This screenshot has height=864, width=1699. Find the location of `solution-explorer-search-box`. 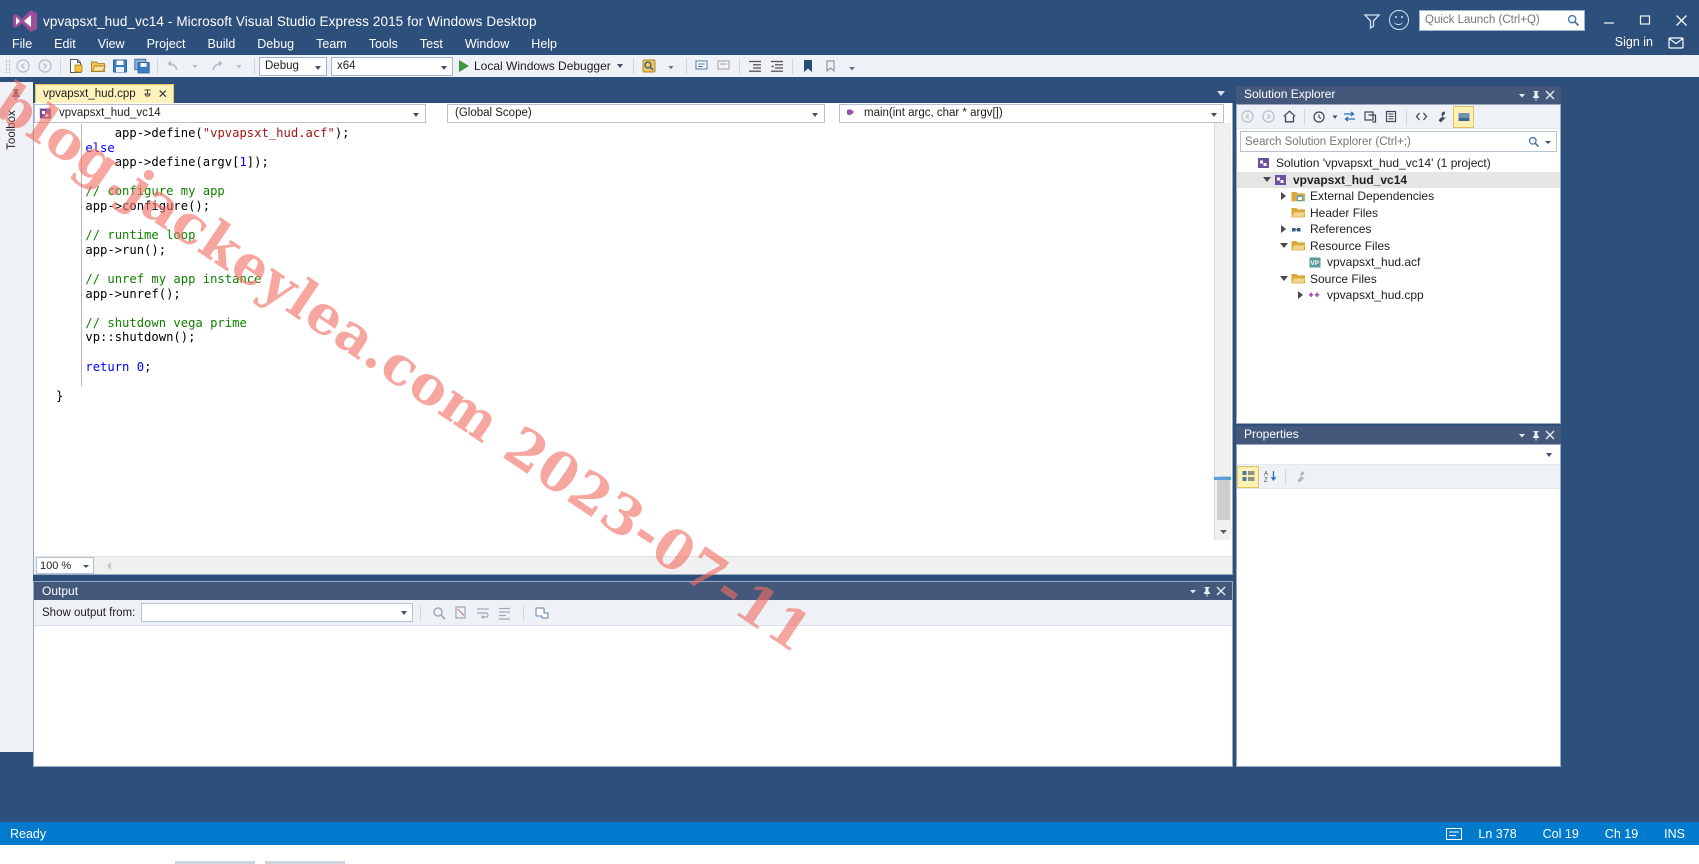

solution-explorer-search-box is located at coordinates (1398, 141).